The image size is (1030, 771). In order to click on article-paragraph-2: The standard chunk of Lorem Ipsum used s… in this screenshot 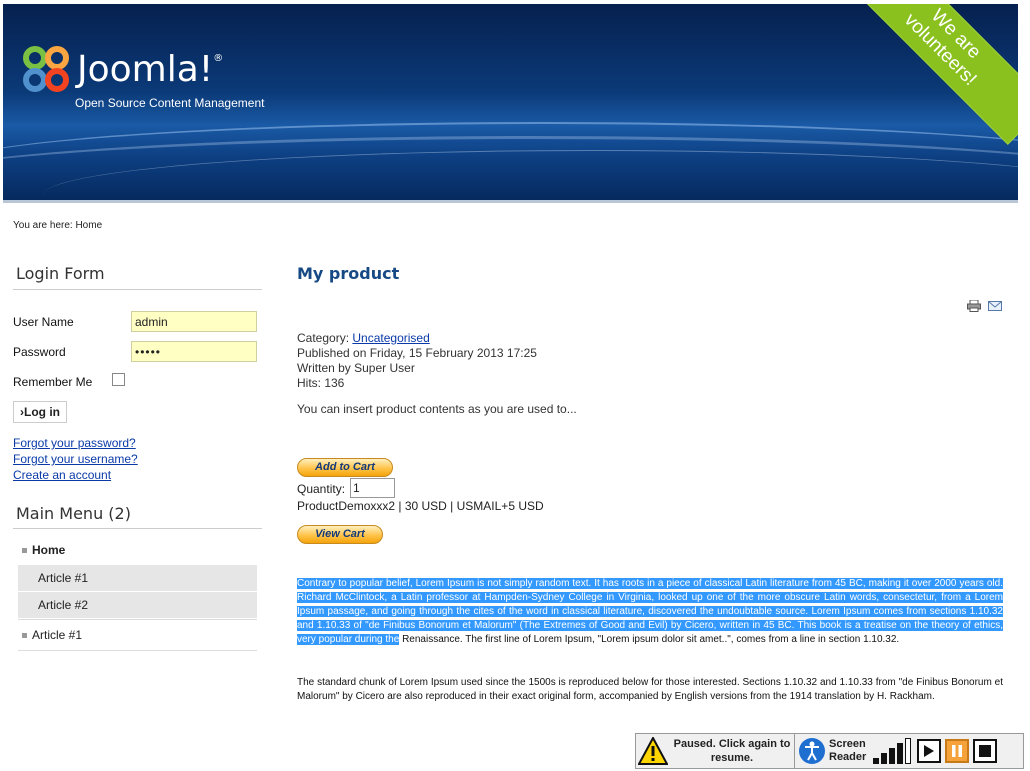, I will do `click(650, 689)`.